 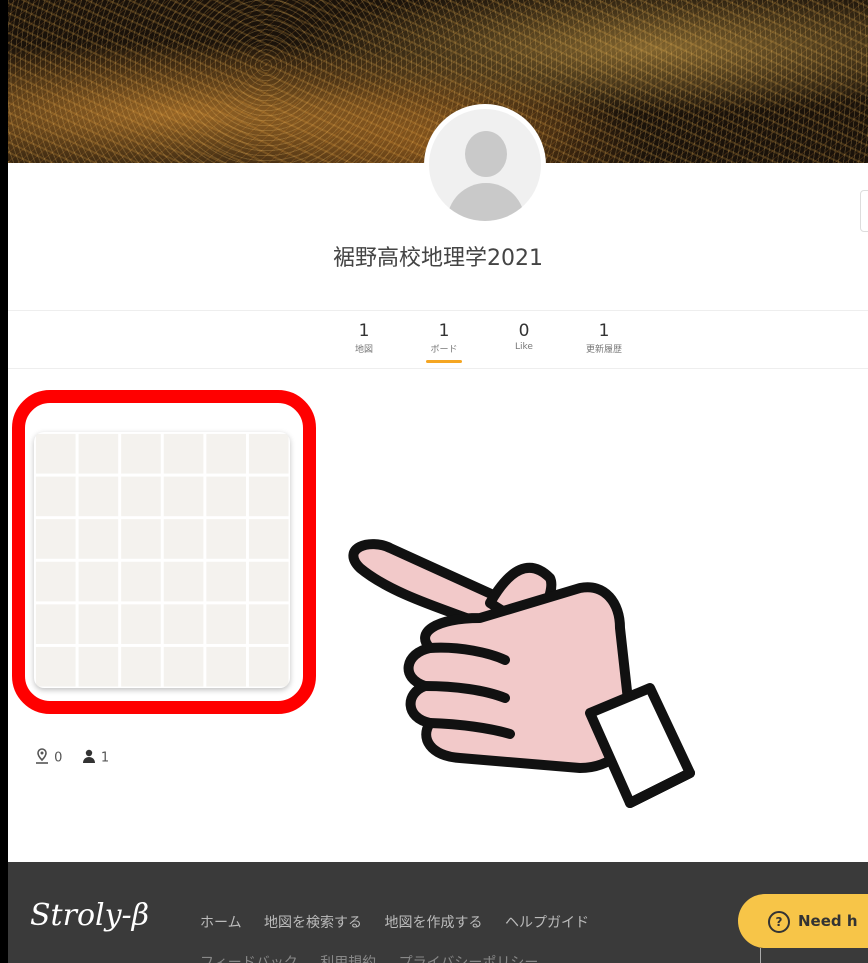 What do you see at coordinates (71, 758) in the screenshot?
I see `board-card-meta: 0 1` at bounding box center [71, 758].